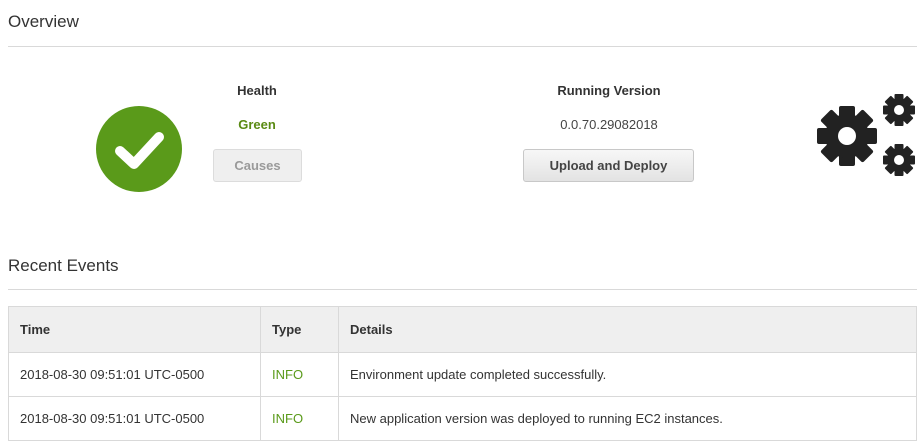  I want to click on gears-icon, so click(867, 133).